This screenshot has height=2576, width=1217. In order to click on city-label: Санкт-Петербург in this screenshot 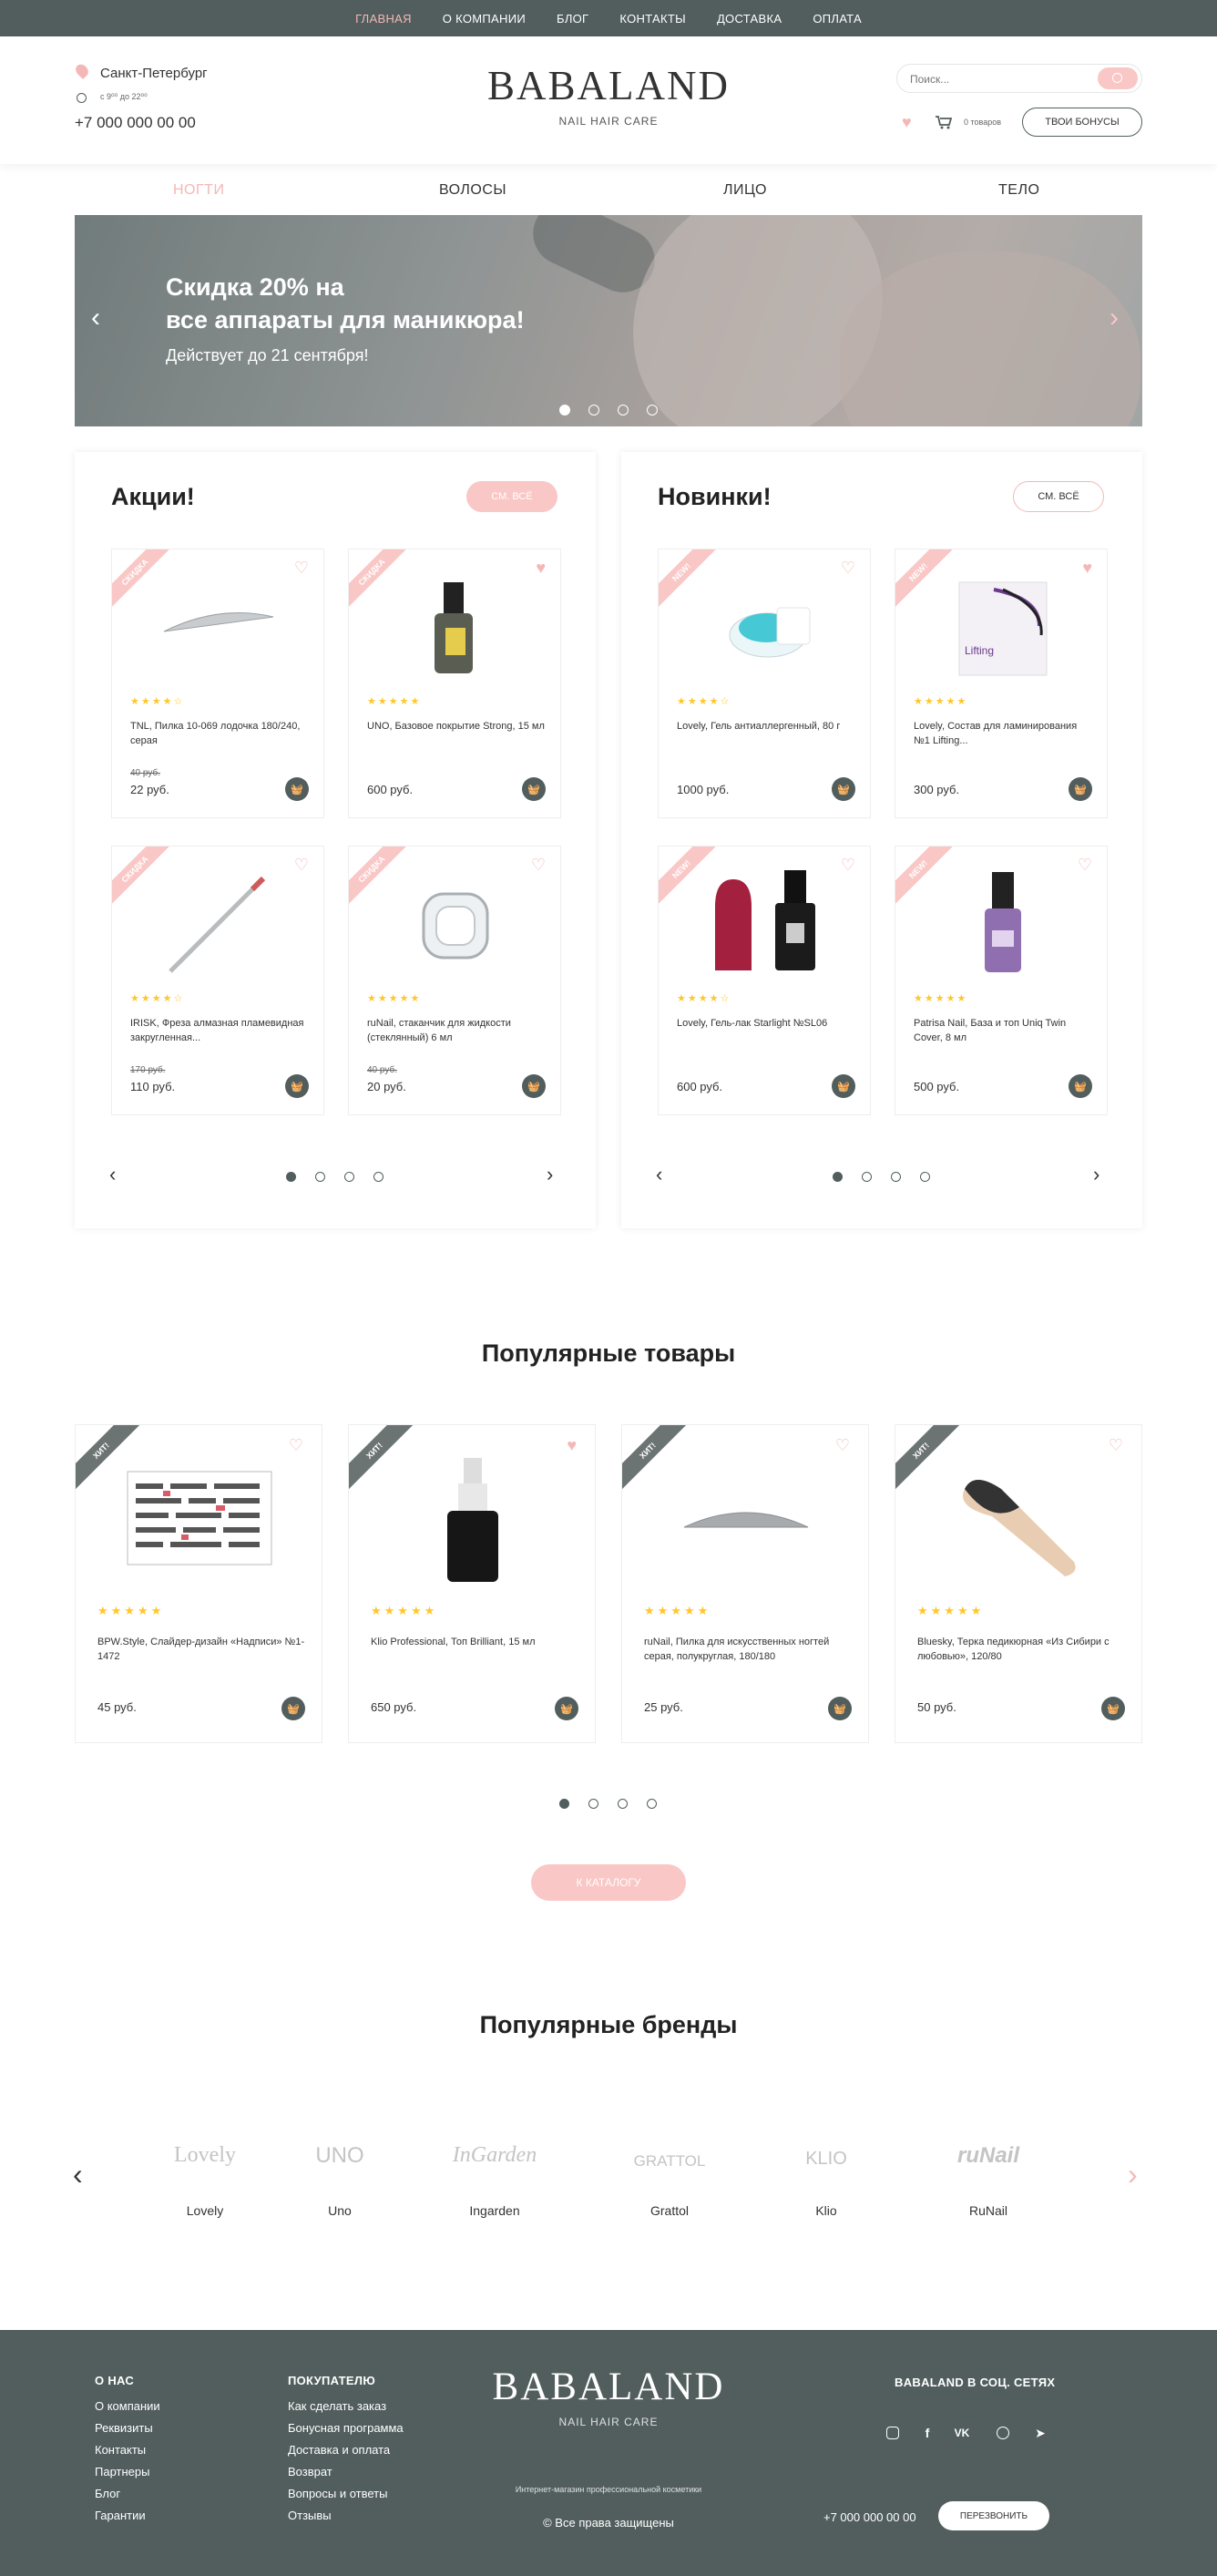, I will do `click(154, 73)`.